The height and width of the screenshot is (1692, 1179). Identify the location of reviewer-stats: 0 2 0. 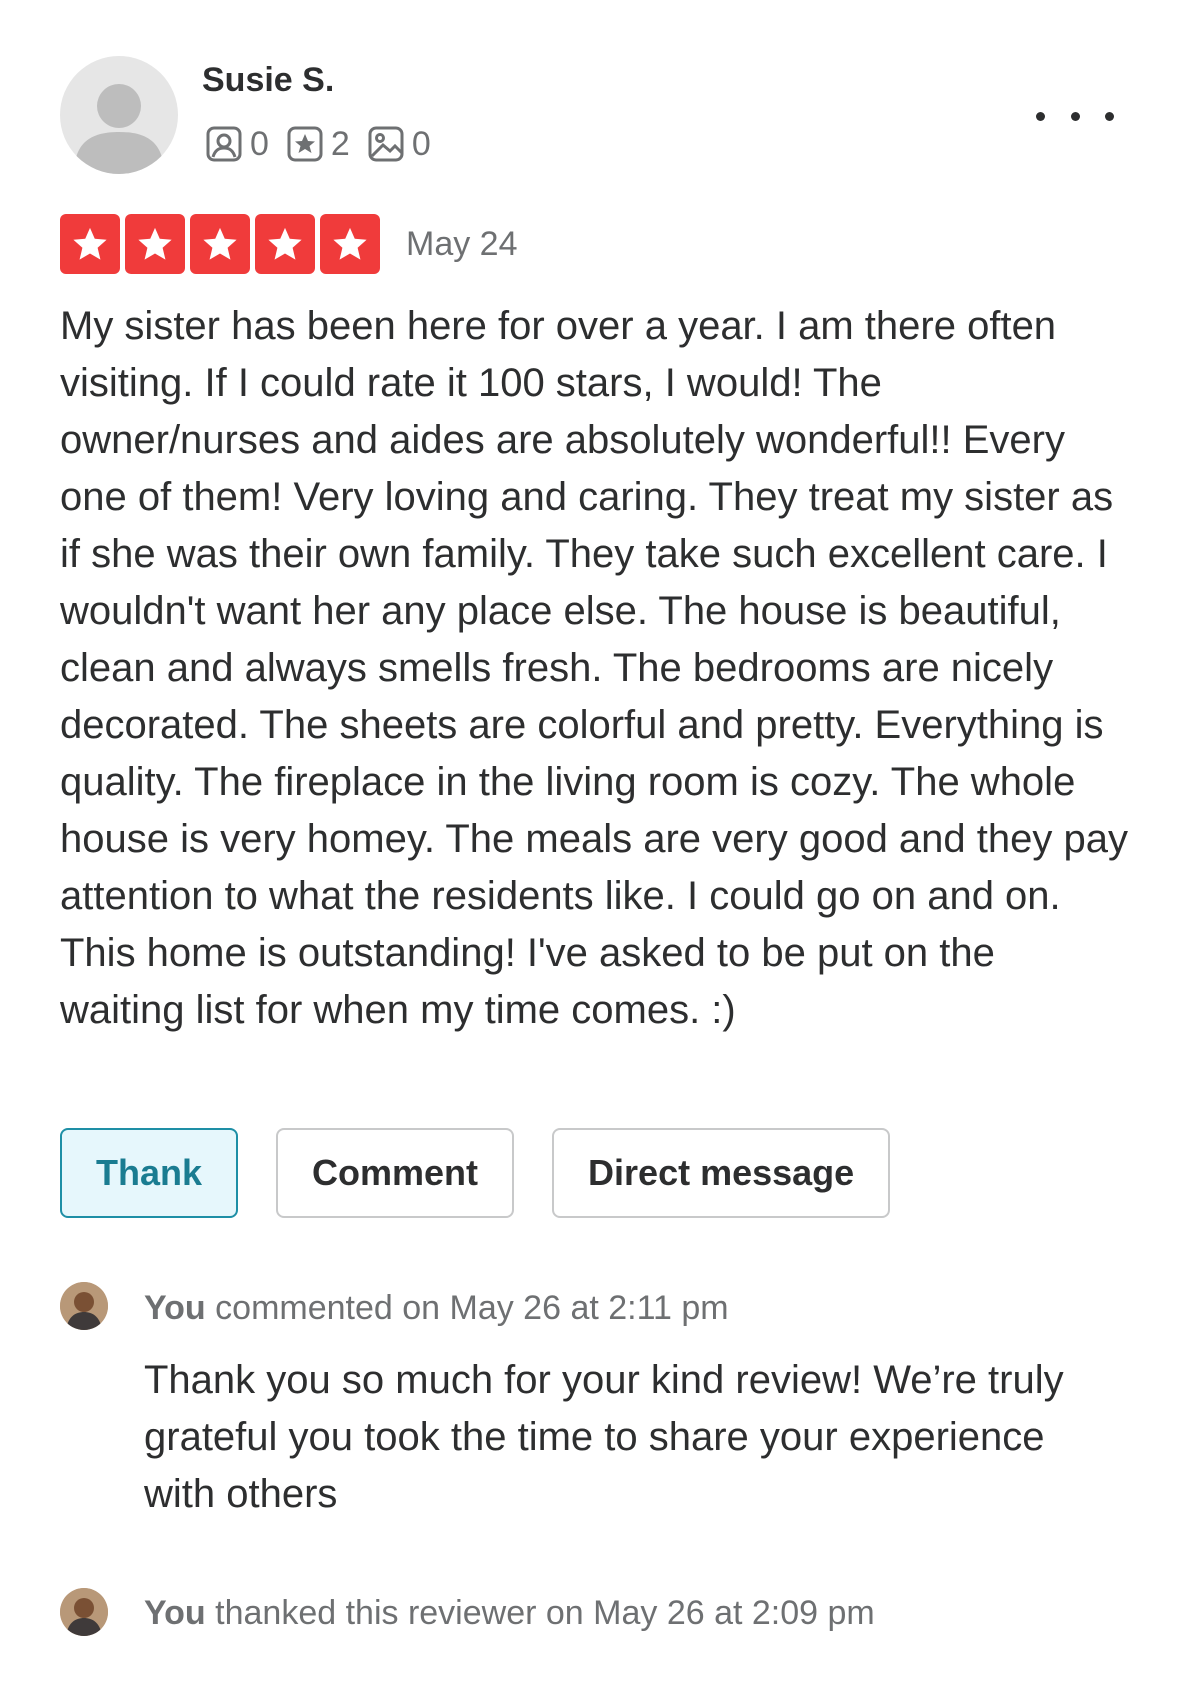
(325, 144).